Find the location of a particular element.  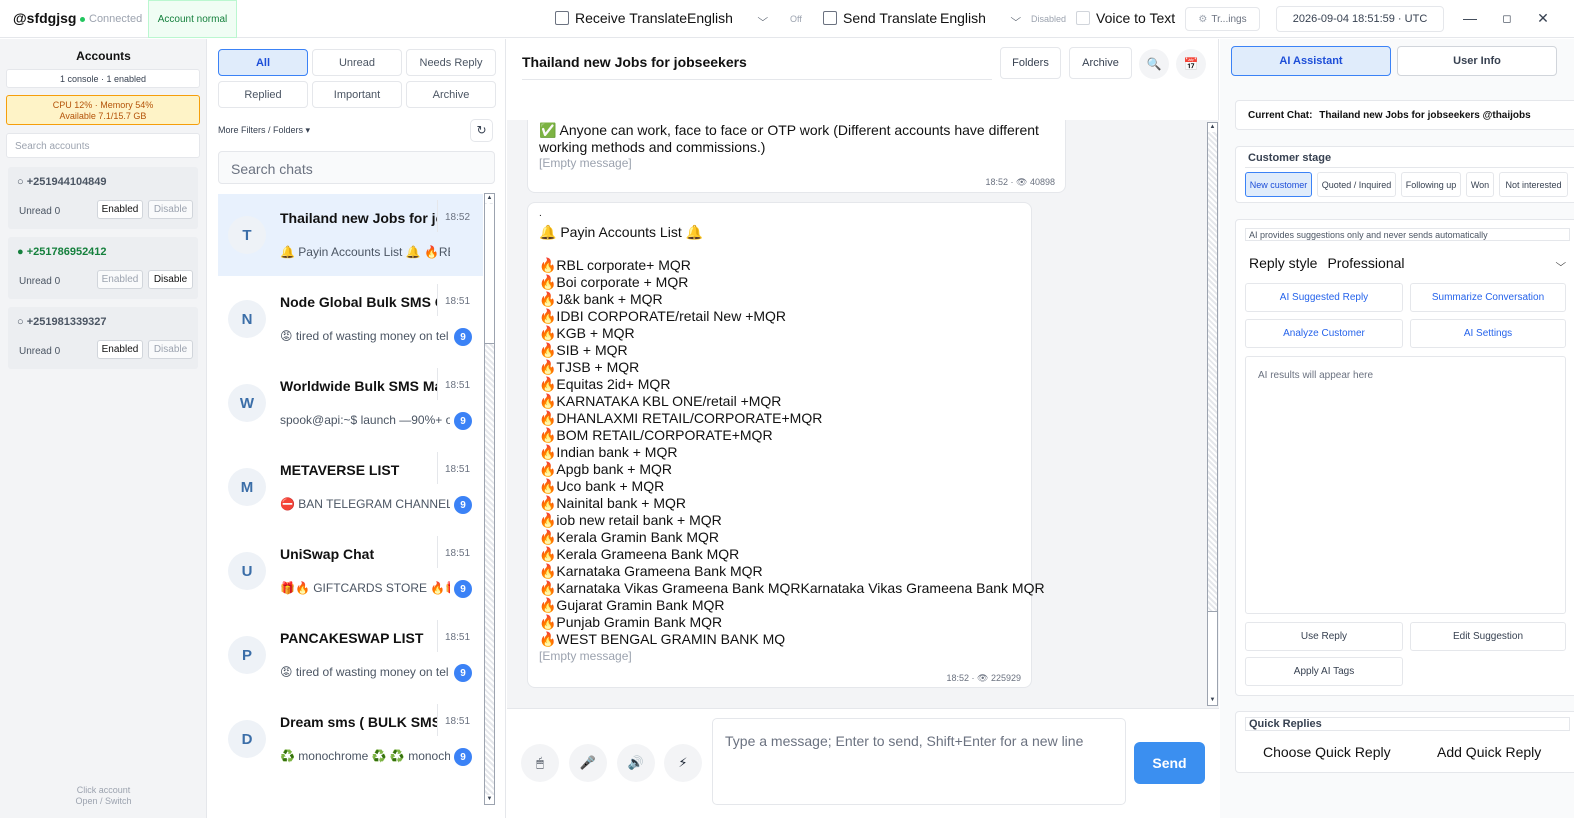

empty-message-label: [Empty message] is located at coordinates (585, 163).